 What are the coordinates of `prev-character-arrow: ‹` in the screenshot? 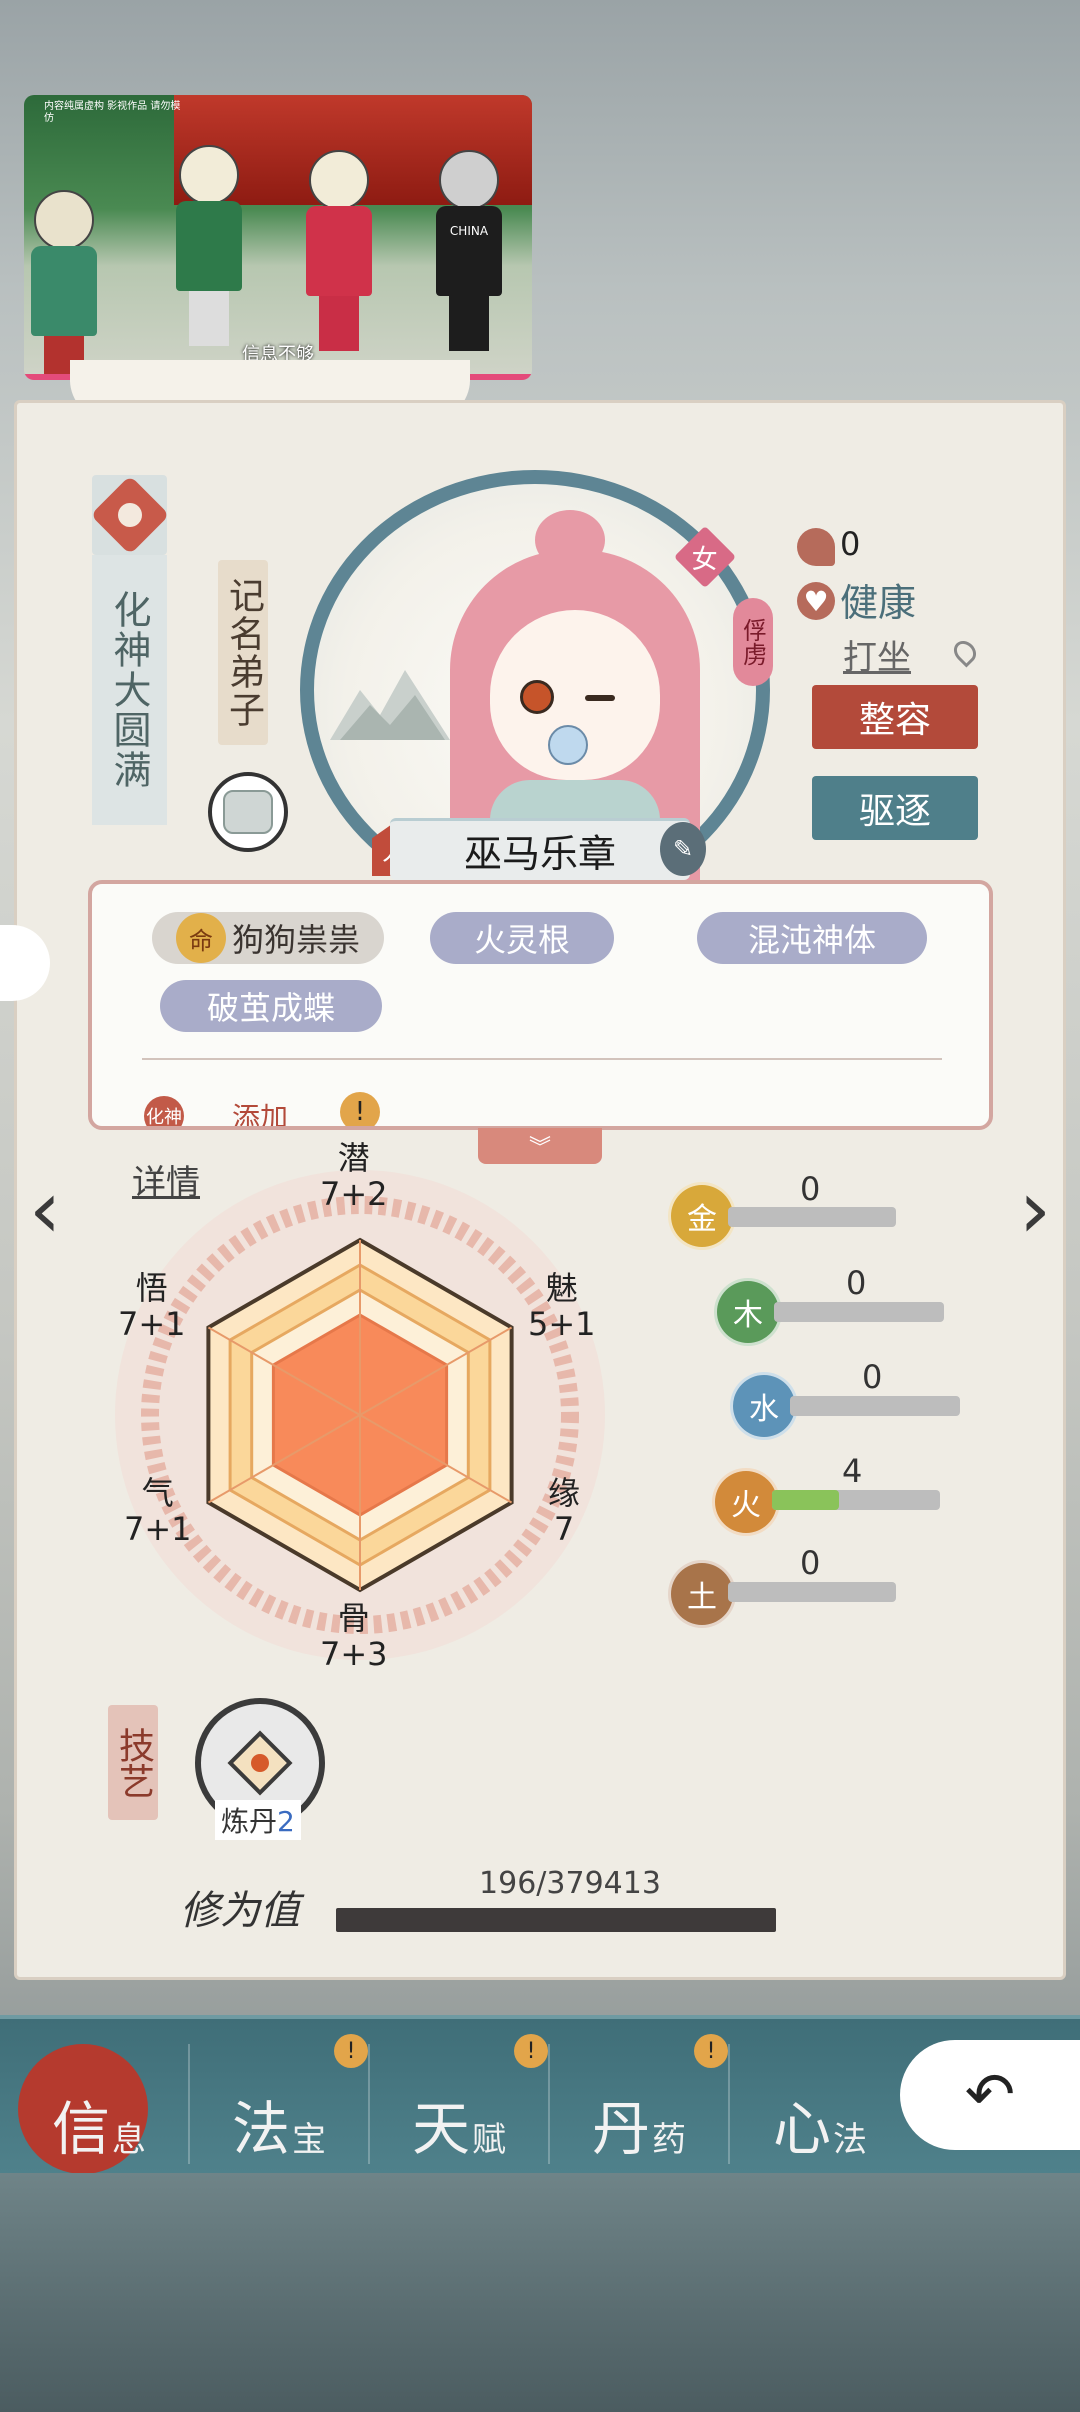 It's located at (45, 1210).